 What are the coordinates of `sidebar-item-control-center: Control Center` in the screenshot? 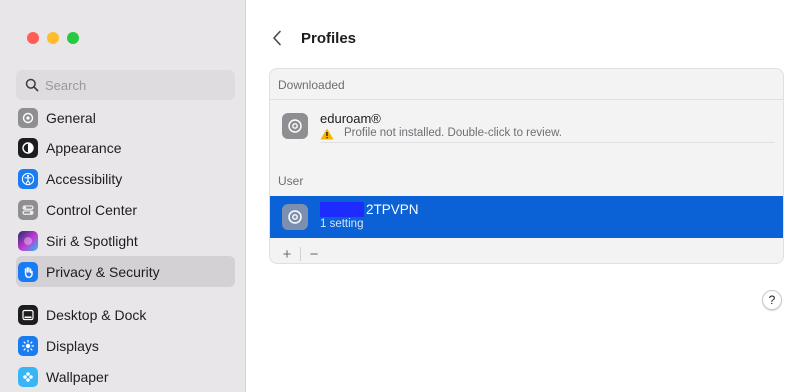 It's located at (125, 209).